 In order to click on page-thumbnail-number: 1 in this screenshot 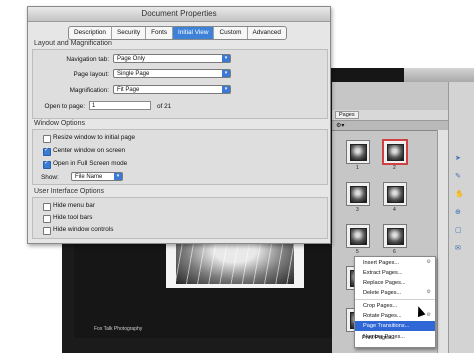, I will do `click(357, 168)`.